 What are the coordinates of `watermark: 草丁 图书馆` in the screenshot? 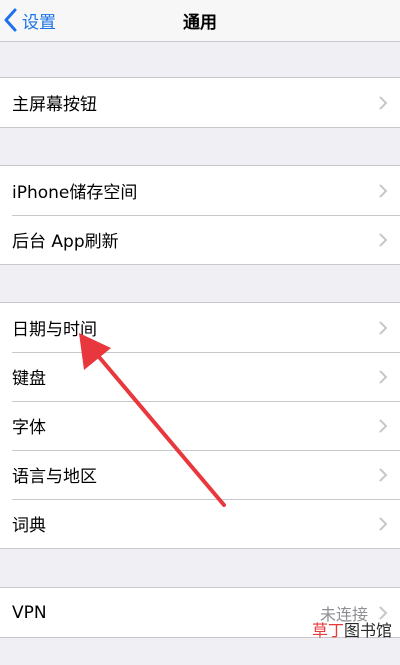 It's located at (352, 629).